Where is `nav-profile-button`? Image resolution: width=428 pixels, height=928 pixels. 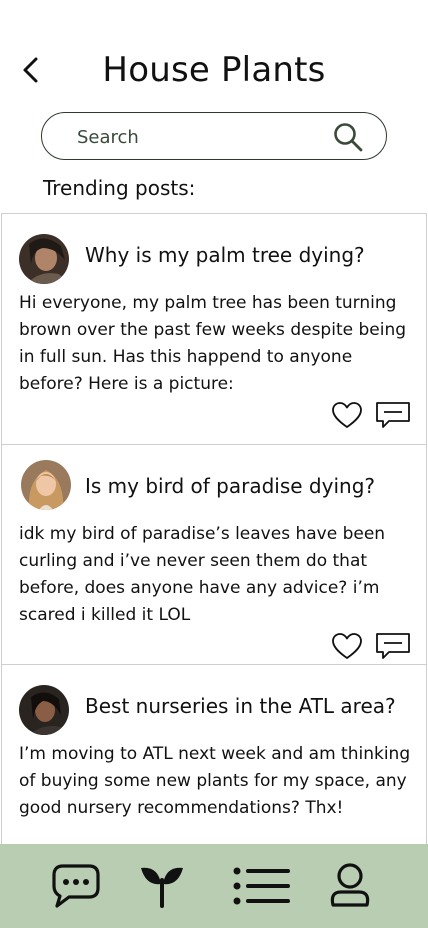
nav-profile-button is located at coordinates (350, 886).